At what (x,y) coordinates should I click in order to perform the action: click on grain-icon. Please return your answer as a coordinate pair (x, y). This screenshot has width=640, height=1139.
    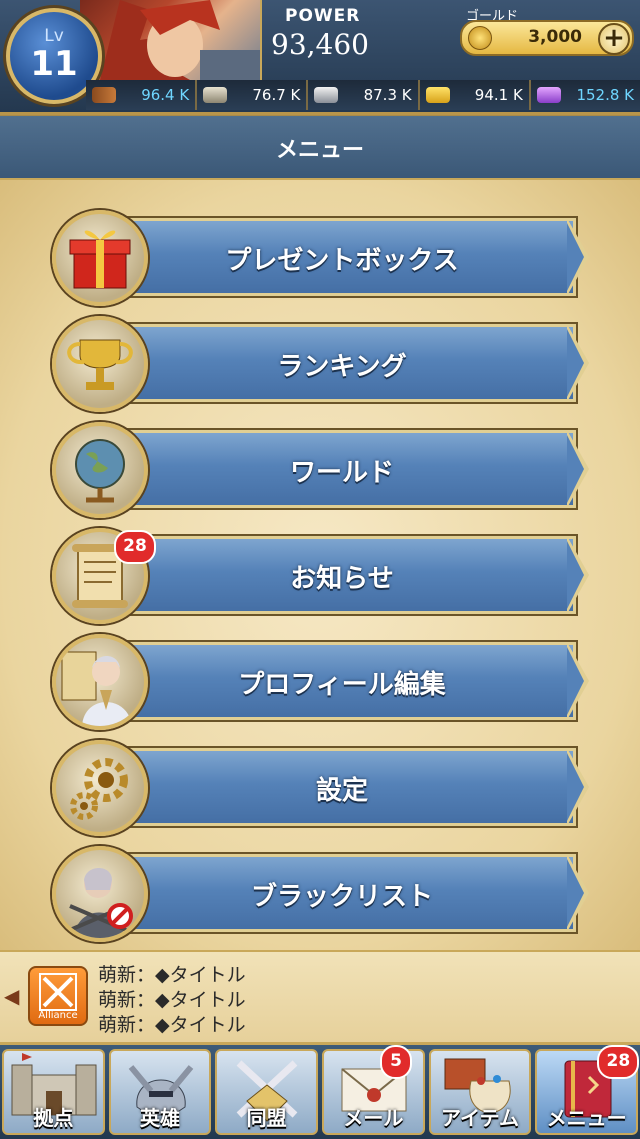
    Looking at the image, I should click on (437, 95).